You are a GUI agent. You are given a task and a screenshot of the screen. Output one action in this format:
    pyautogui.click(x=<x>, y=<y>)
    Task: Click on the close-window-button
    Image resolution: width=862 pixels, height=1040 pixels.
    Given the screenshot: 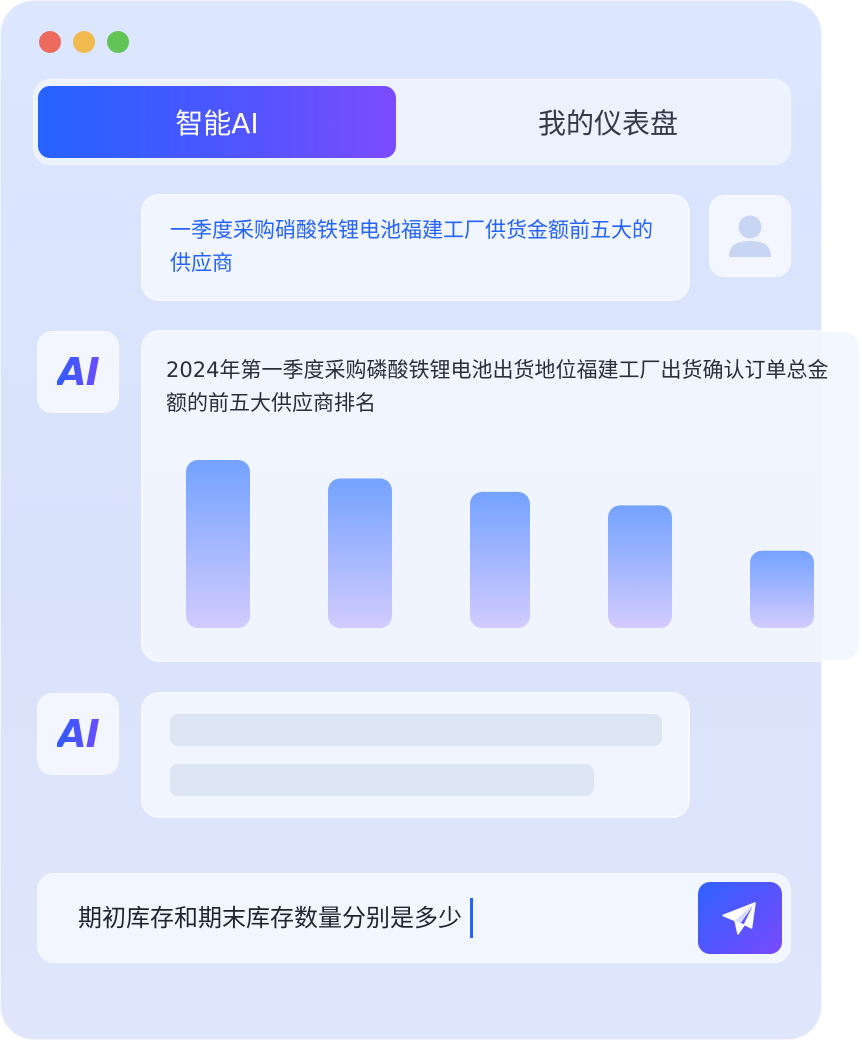 What is the action you would take?
    pyautogui.click(x=50, y=42)
    